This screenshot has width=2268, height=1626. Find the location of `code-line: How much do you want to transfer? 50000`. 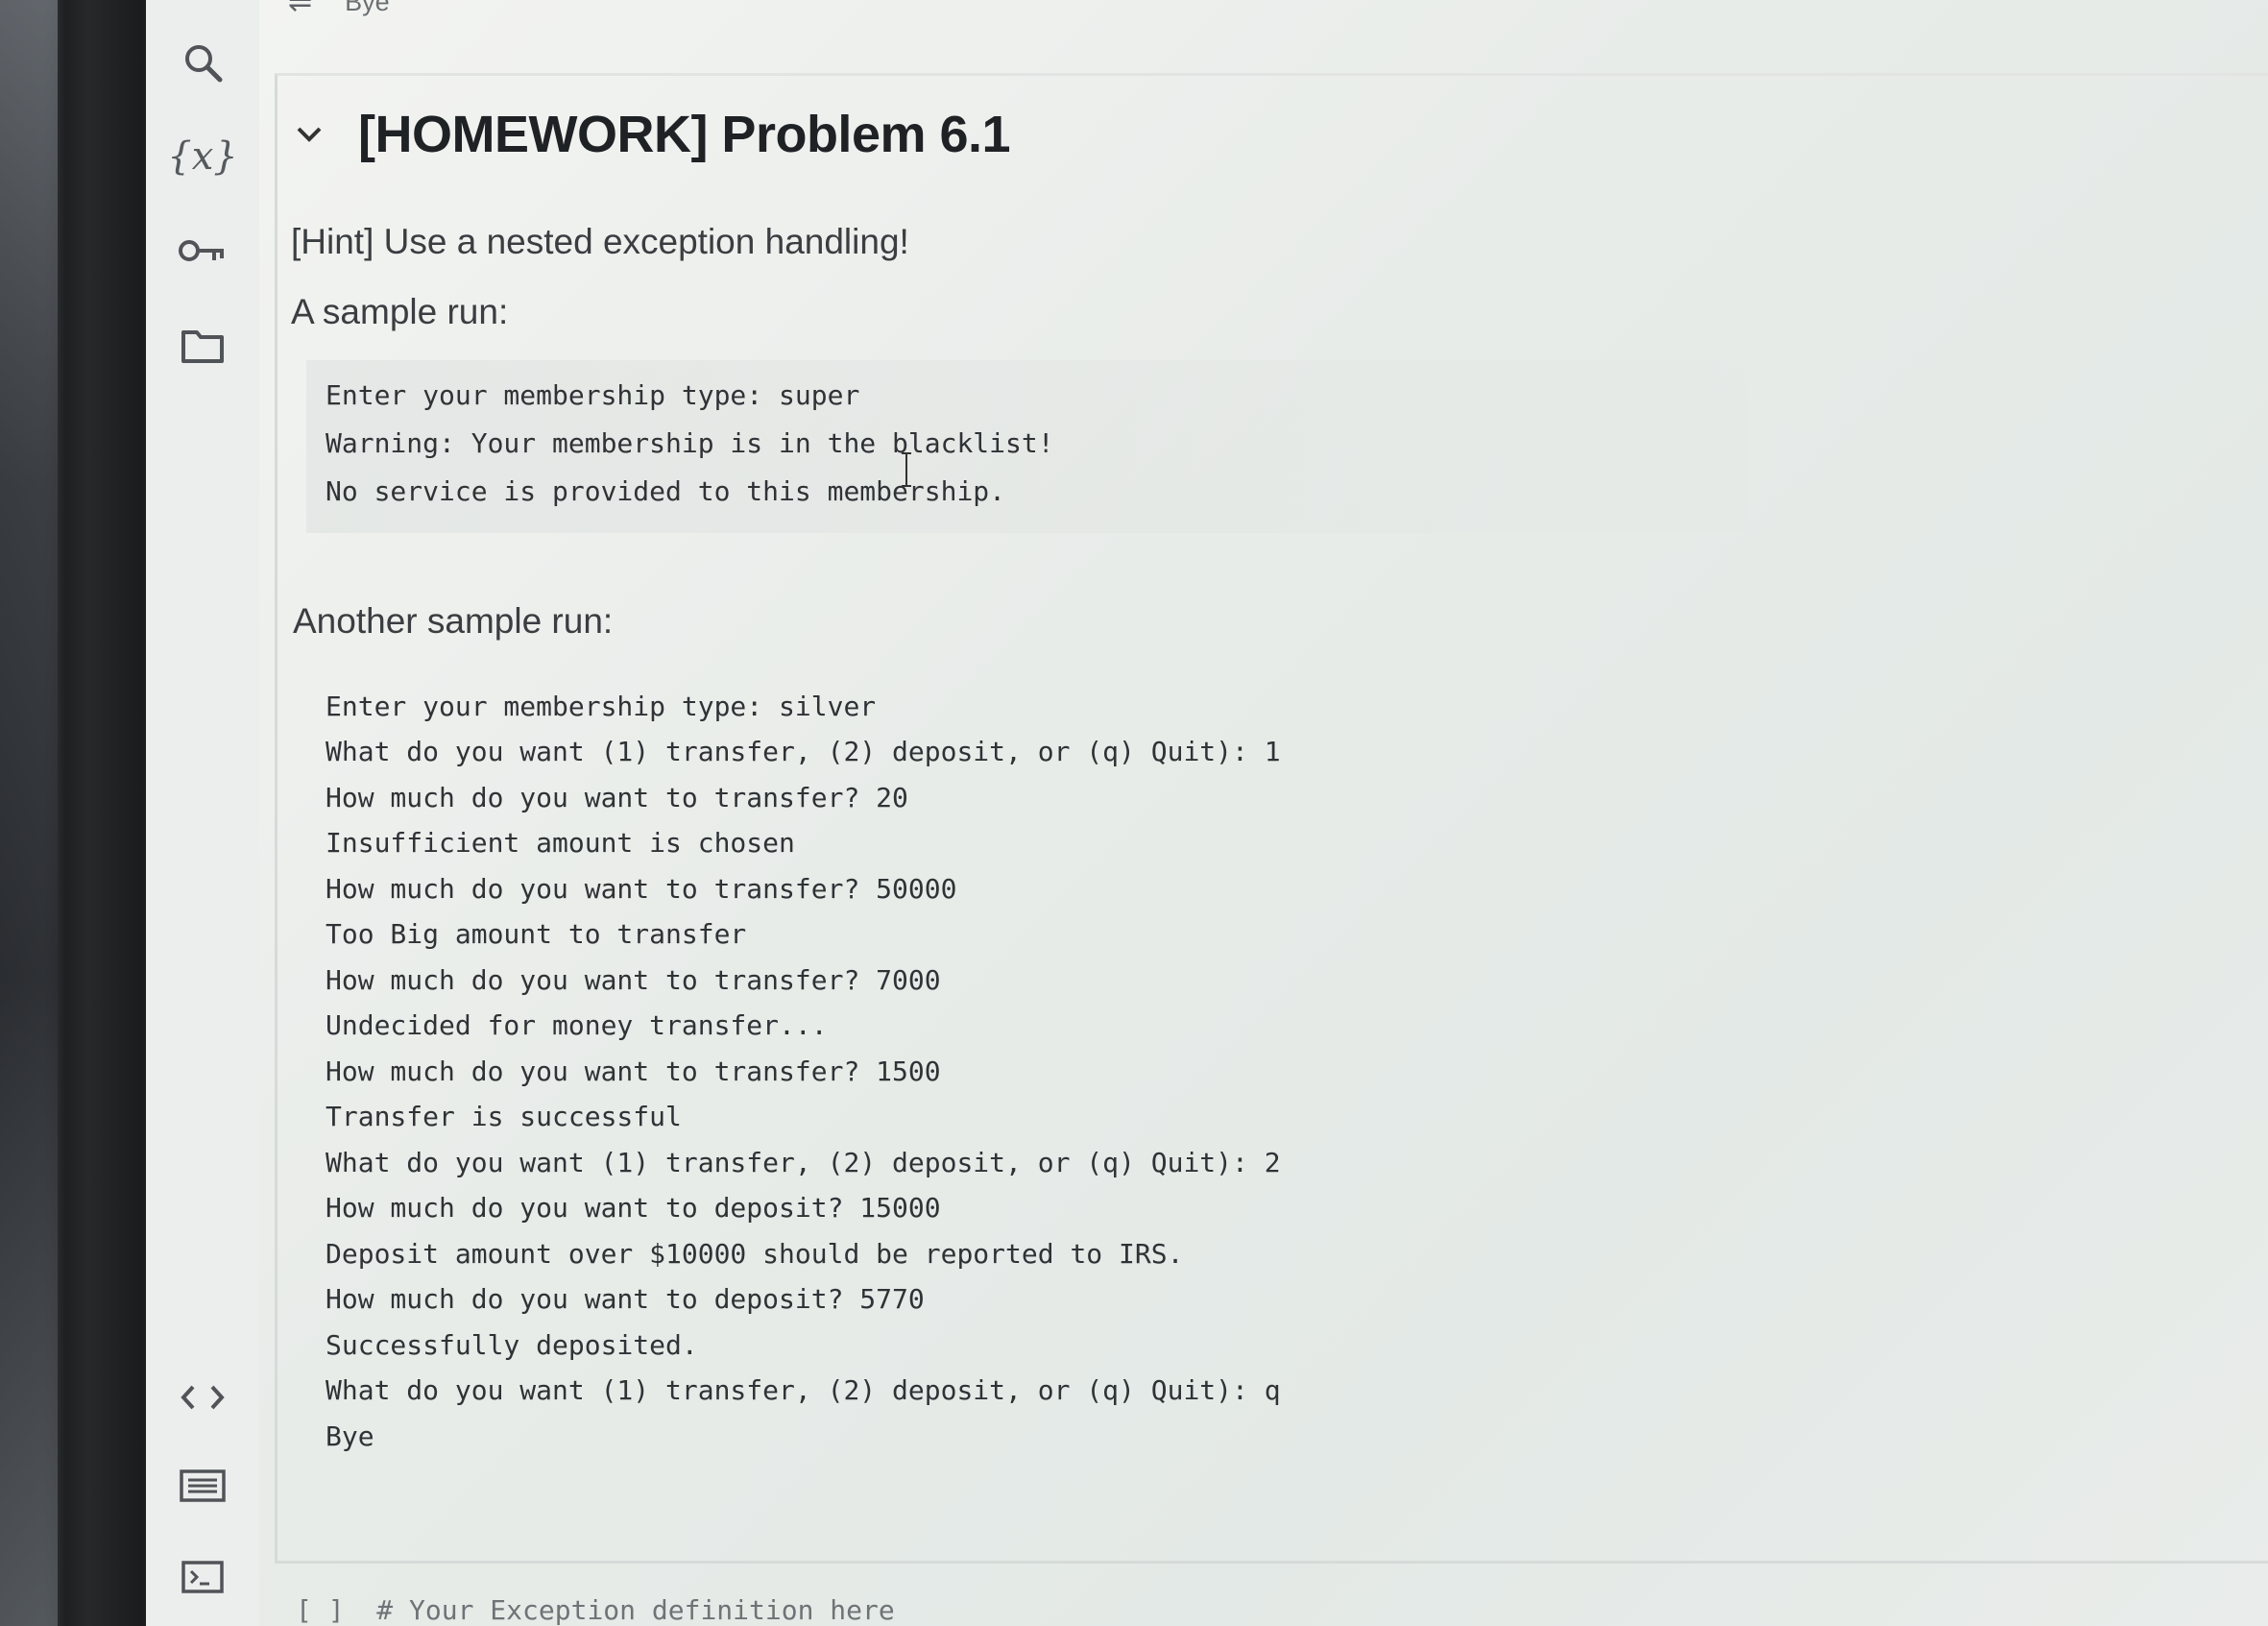

code-line: How much do you want to transfer? 50000 is located at coordinates (642, 889).